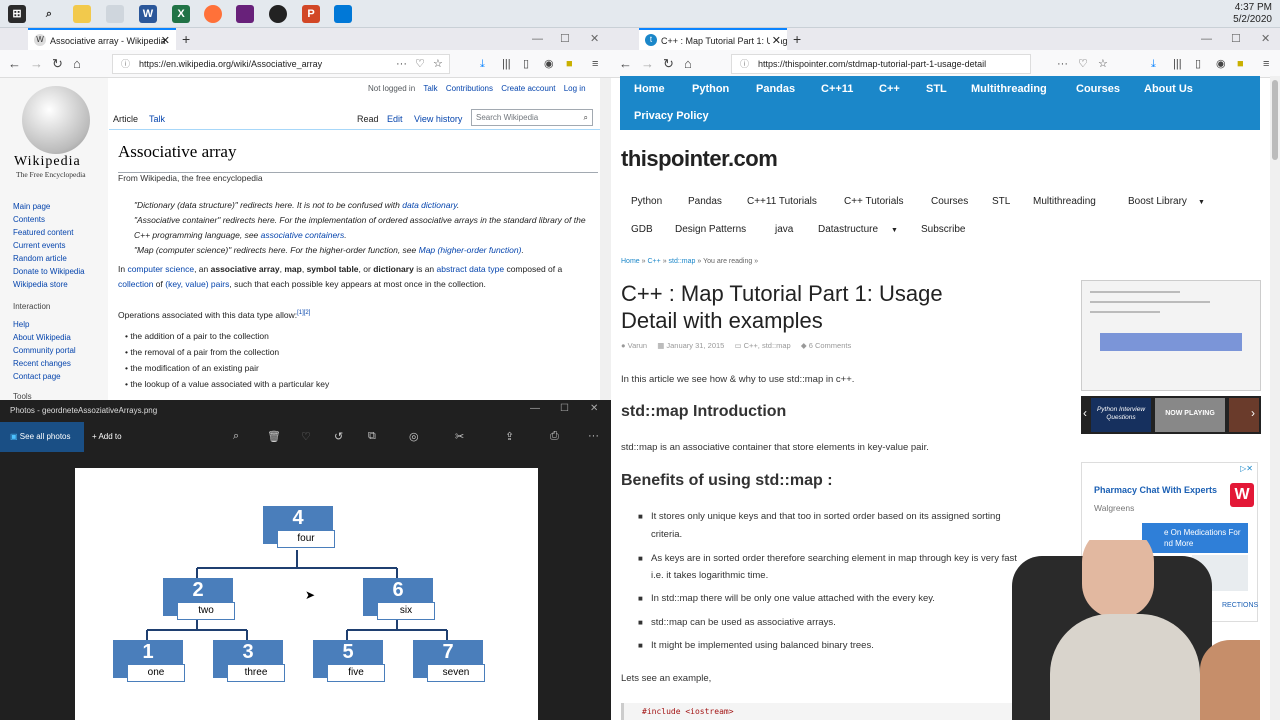  Describe the element at coordinates (936, 89) in the screenshot. I see `nav-stl: STL` at that location.